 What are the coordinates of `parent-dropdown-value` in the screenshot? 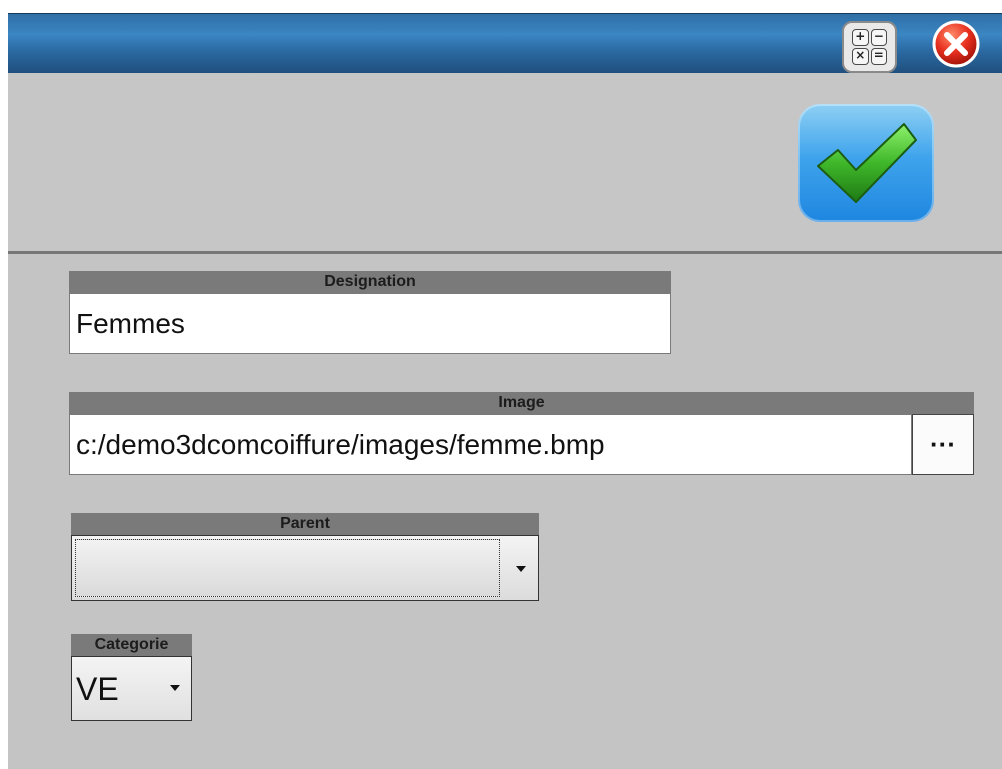 It's located at (287, 568).